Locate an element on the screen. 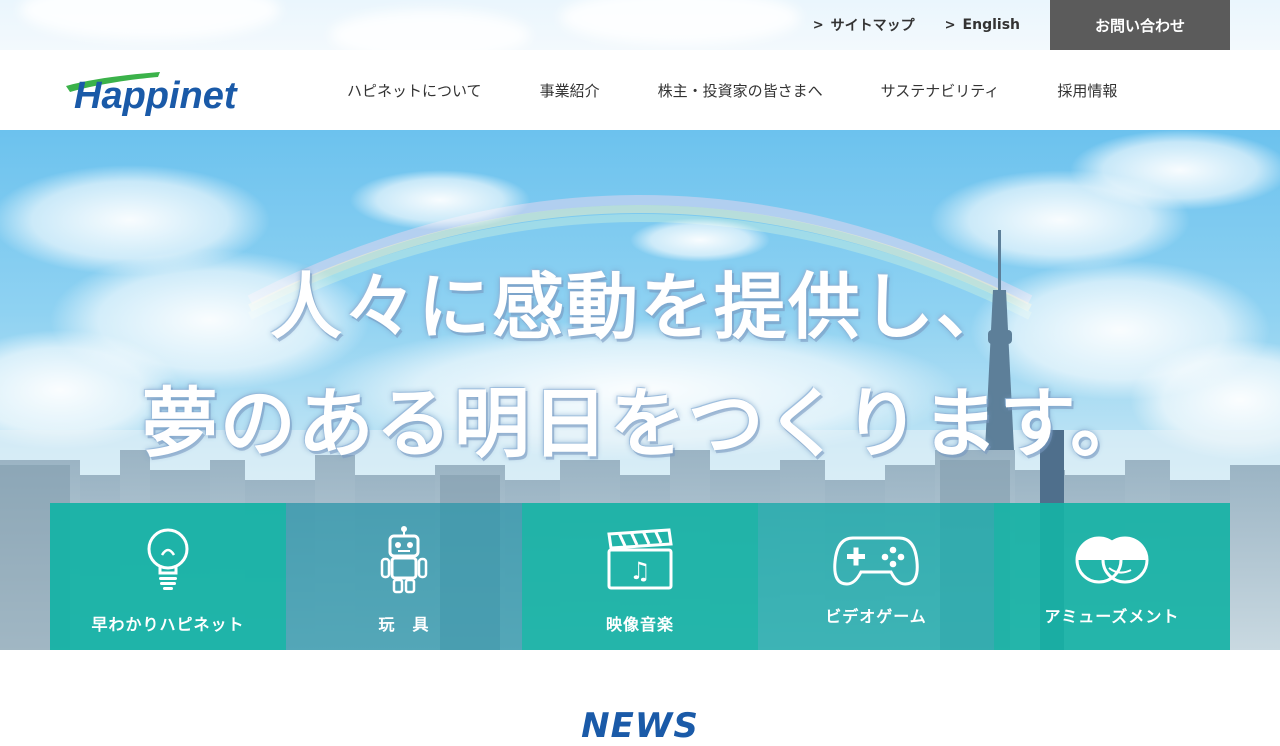 The height and width of the screenshot is (746, 1280). news-section: NEWS is located at coordinates (640, 698).